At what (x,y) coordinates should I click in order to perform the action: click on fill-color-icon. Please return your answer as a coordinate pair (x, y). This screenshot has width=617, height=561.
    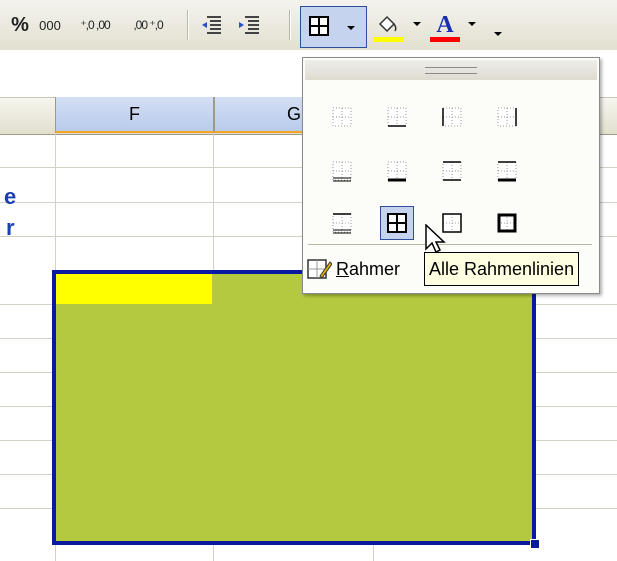
    Looking at the image, I should click on (387, 24).